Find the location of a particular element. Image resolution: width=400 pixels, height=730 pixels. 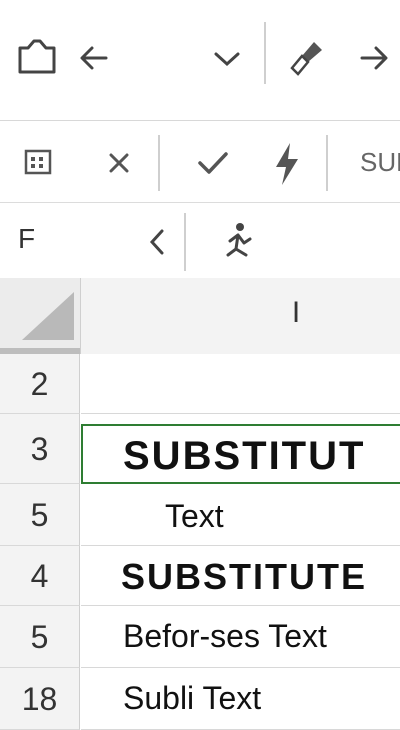

row-header: 3 is located at coordinates (40, 449).